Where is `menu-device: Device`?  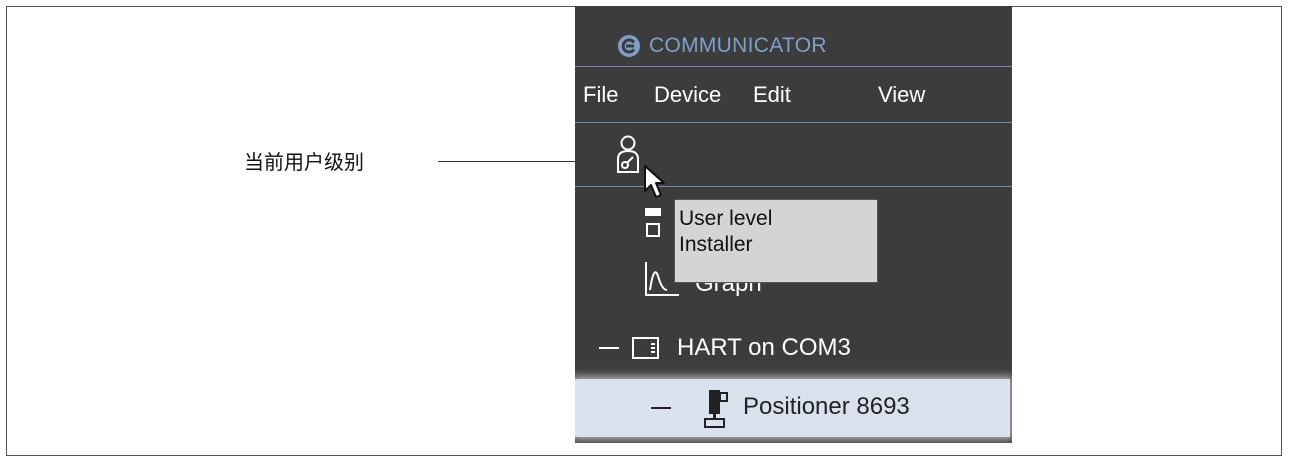
menu-device: Device is located at coordinates (687, 95).